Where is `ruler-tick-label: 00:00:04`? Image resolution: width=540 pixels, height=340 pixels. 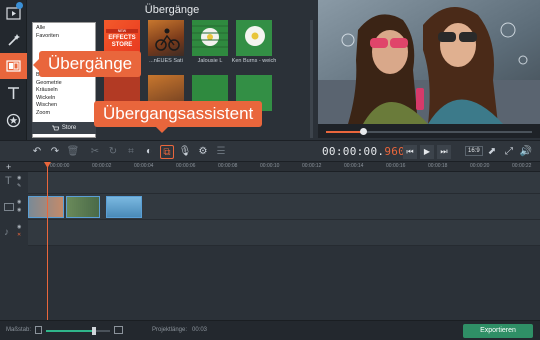 ruler-tick-label: 00:00:04 is located at coordinates (144, 166).